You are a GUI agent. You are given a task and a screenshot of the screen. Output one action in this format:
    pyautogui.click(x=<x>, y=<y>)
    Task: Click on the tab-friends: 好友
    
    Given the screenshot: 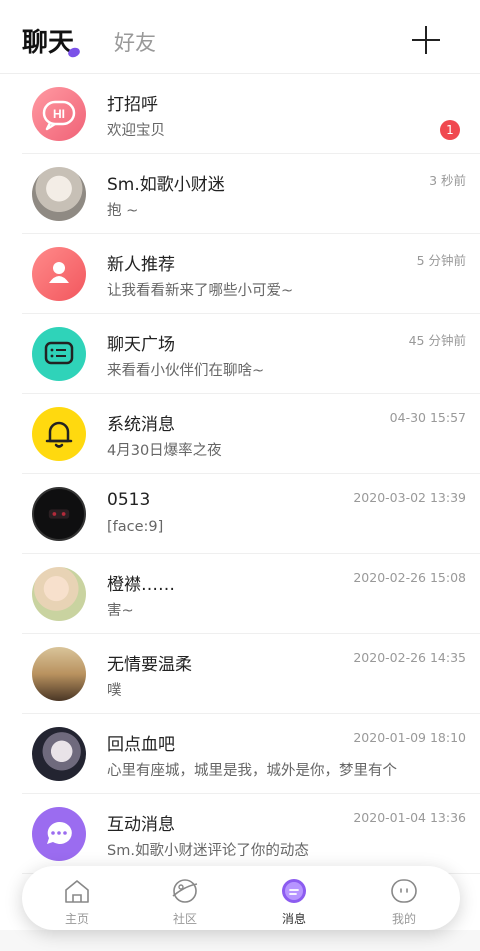 What is the action you would take?
    pyautogui.click(x=135, y=42)
    